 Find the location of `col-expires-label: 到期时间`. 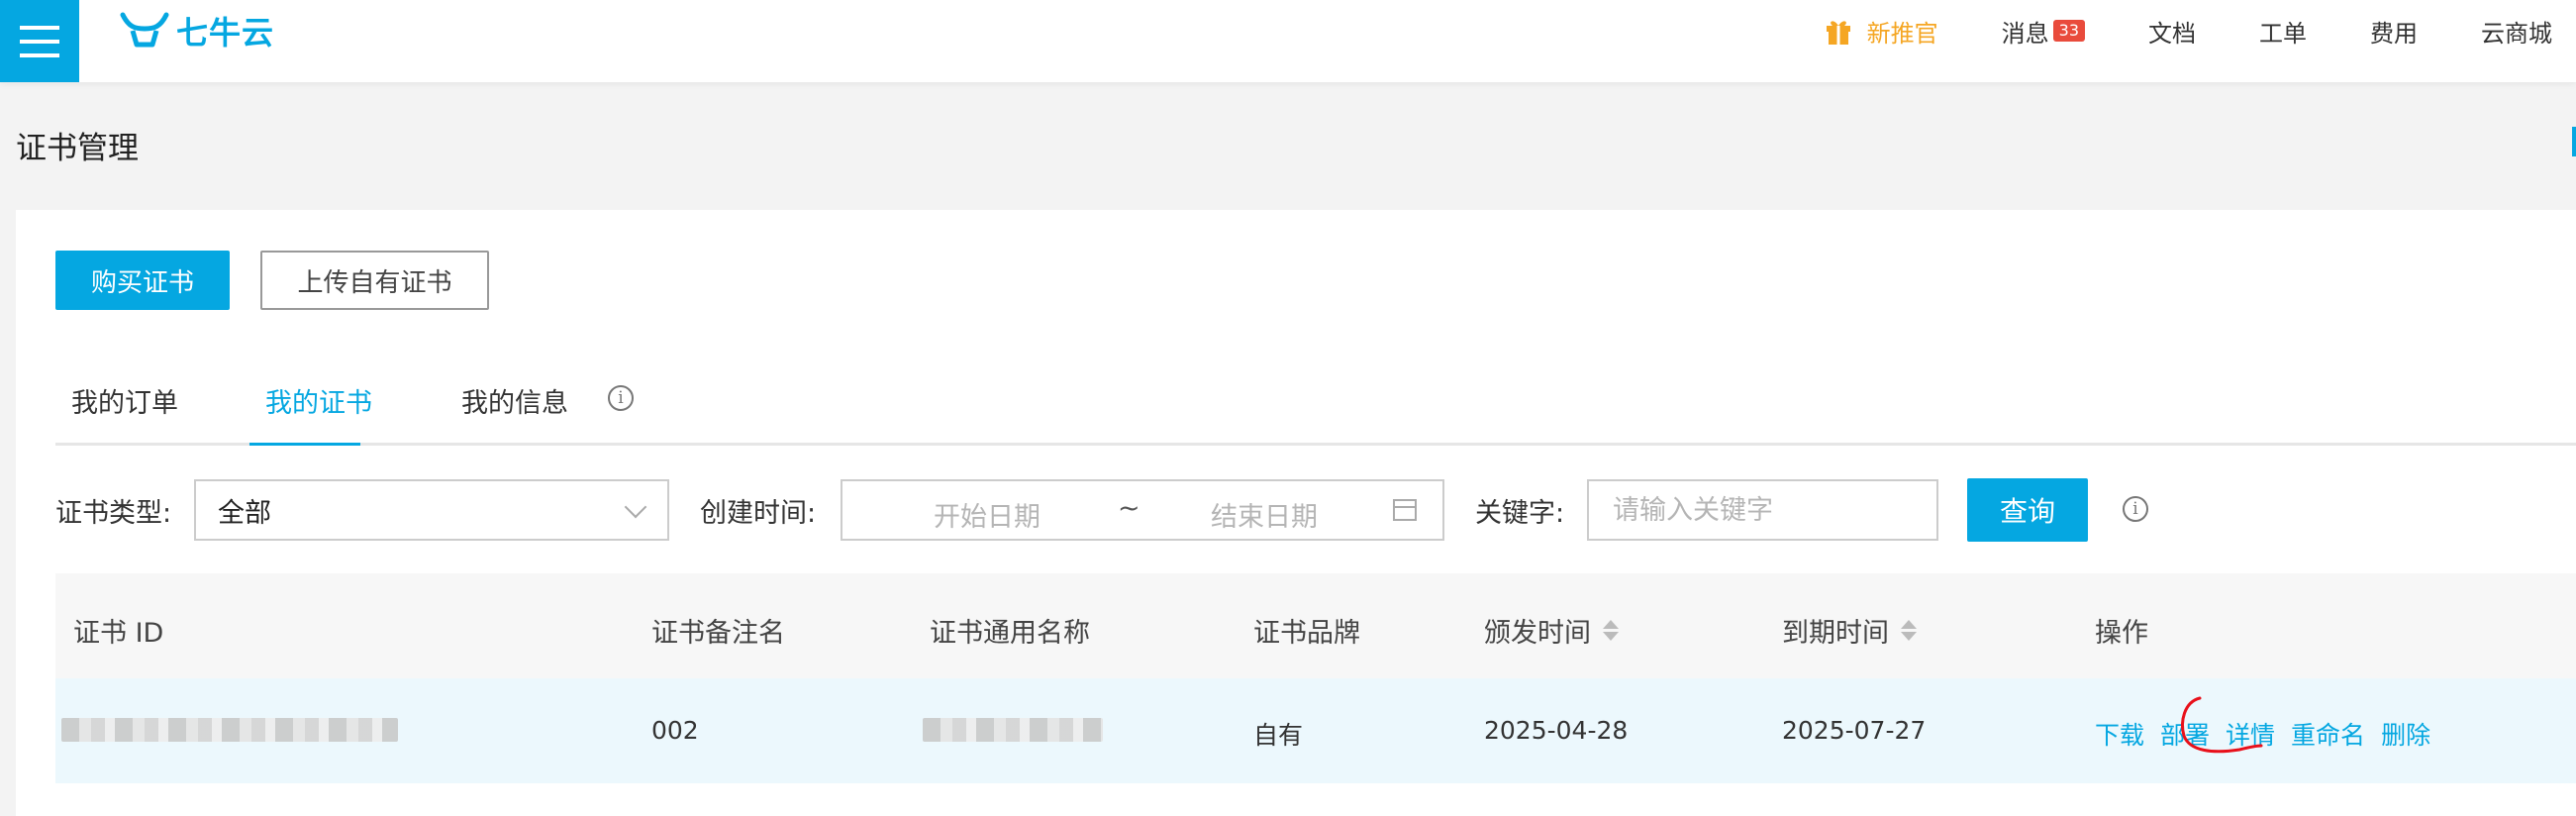

col-expires-label: 到期时间 is located at coordinates (1836, 633).